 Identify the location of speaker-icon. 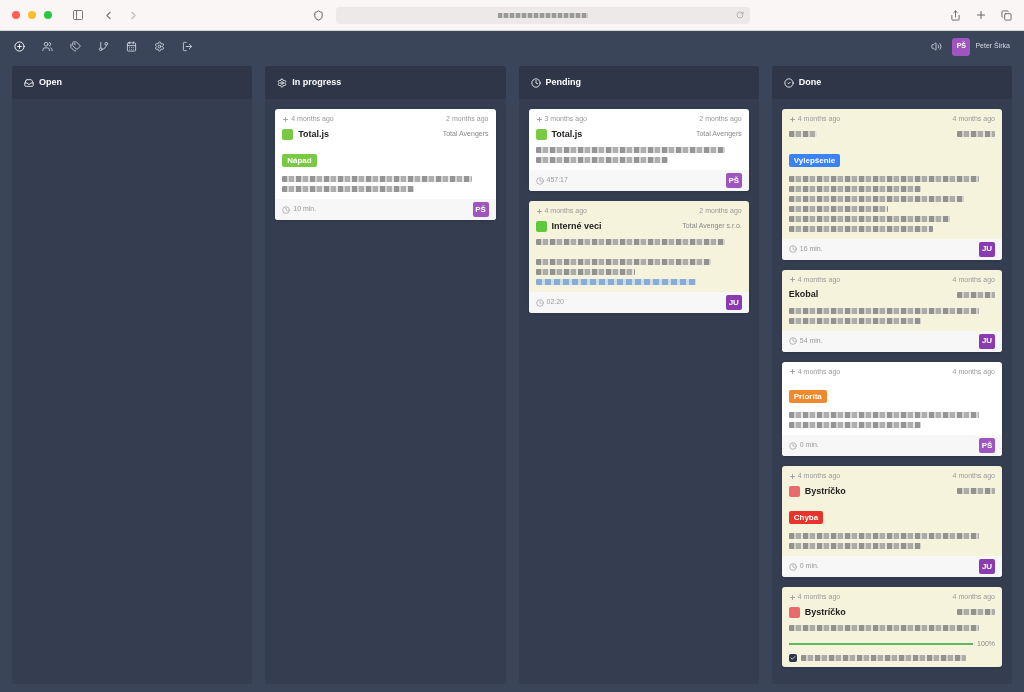
(937, 46).